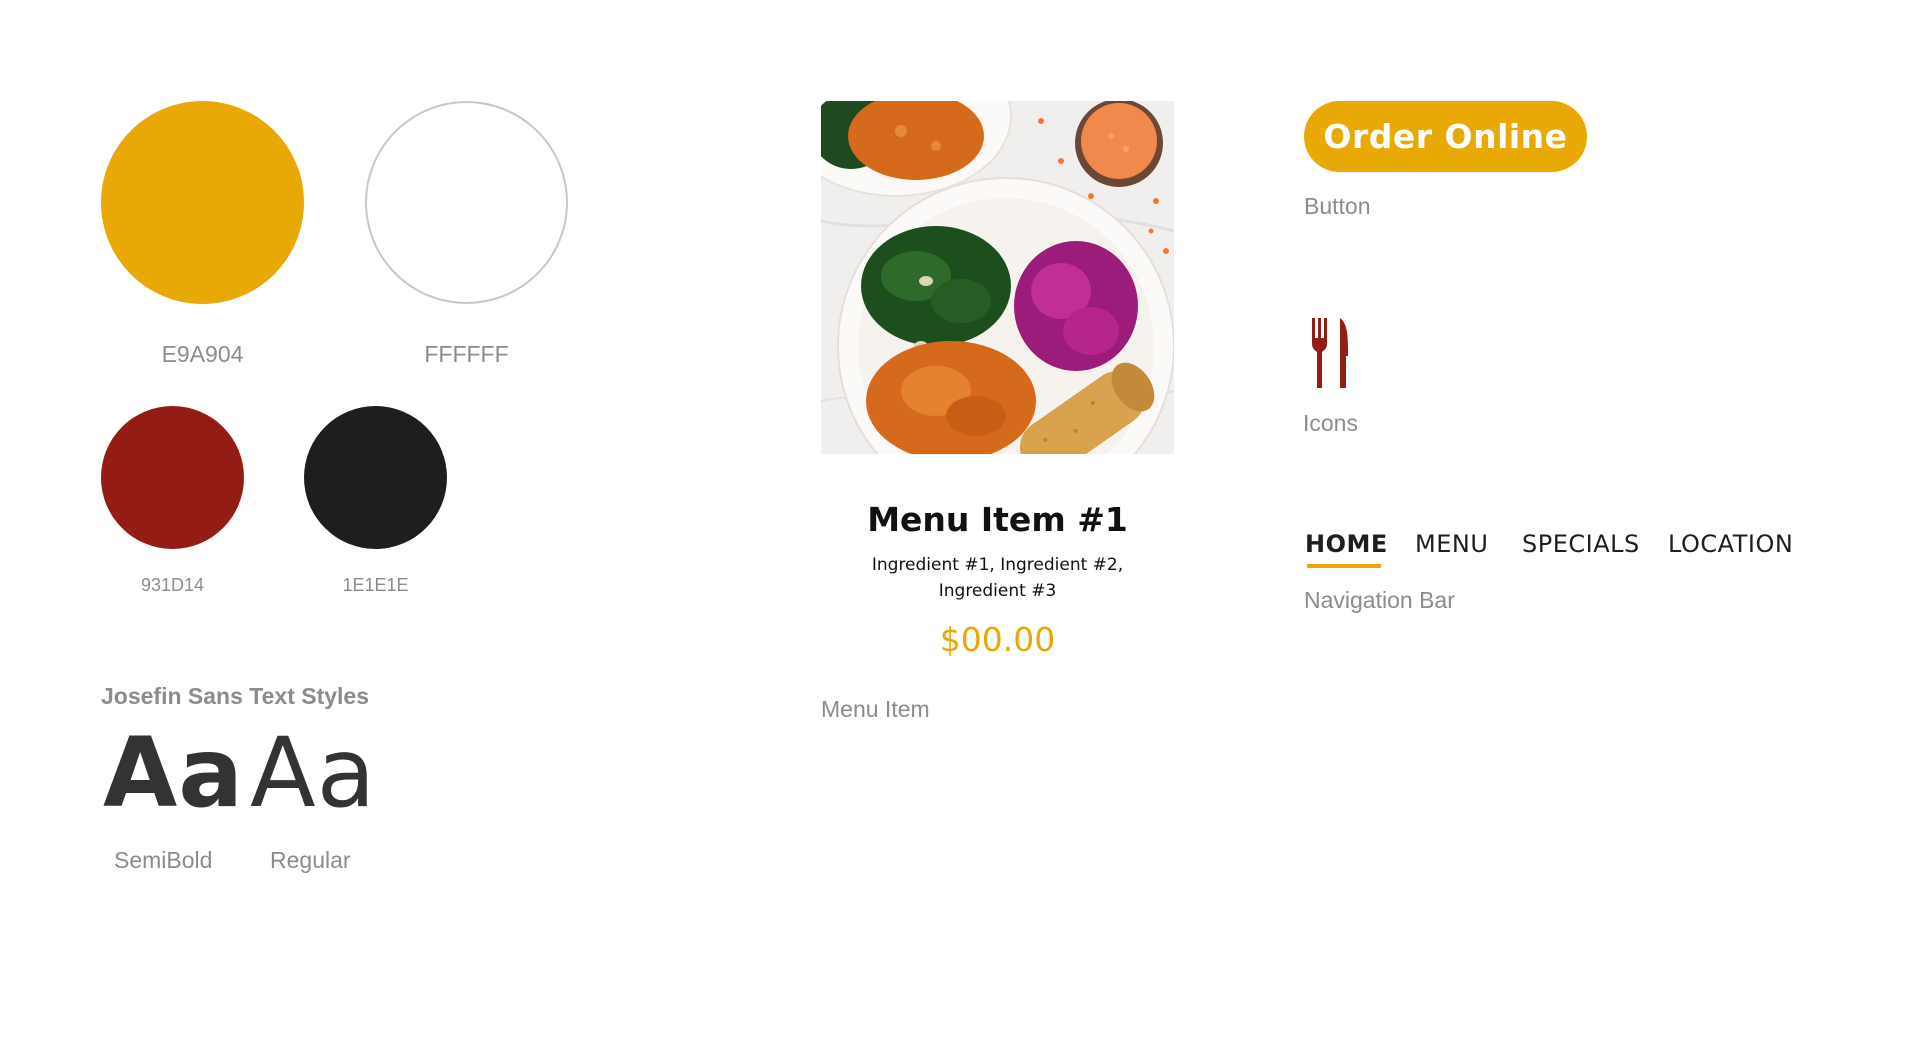 This screenshot has height=1044, width=1920. Describe the element at coordinates (997, 639) in the screenshot. I see `menu-item-price: $00.00` at that location.